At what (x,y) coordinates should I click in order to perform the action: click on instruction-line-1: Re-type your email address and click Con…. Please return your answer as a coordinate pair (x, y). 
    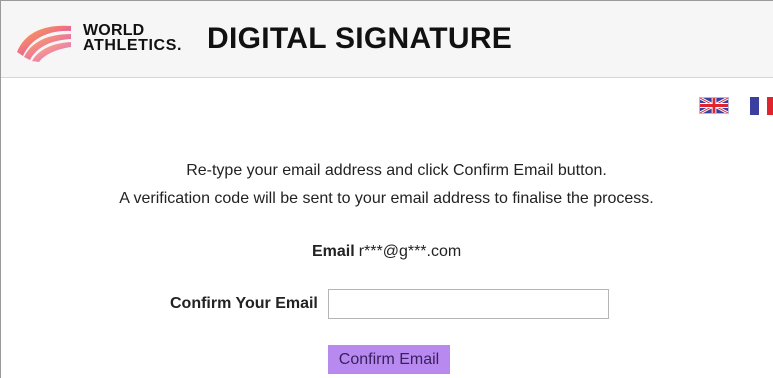
    Looking at the image, I should click on (396, 170).